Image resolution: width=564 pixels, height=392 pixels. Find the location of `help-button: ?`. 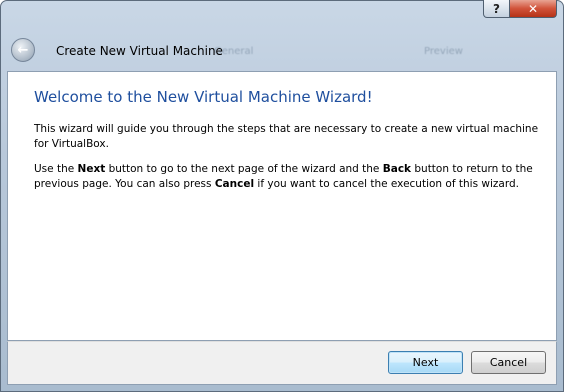

help-button: ? is located at coordinates (496, 9).